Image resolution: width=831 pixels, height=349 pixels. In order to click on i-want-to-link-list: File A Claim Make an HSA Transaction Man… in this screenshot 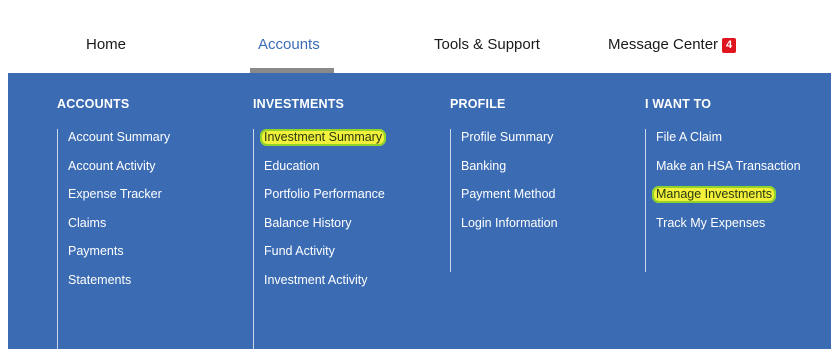, I will do `click(723, 200)`.